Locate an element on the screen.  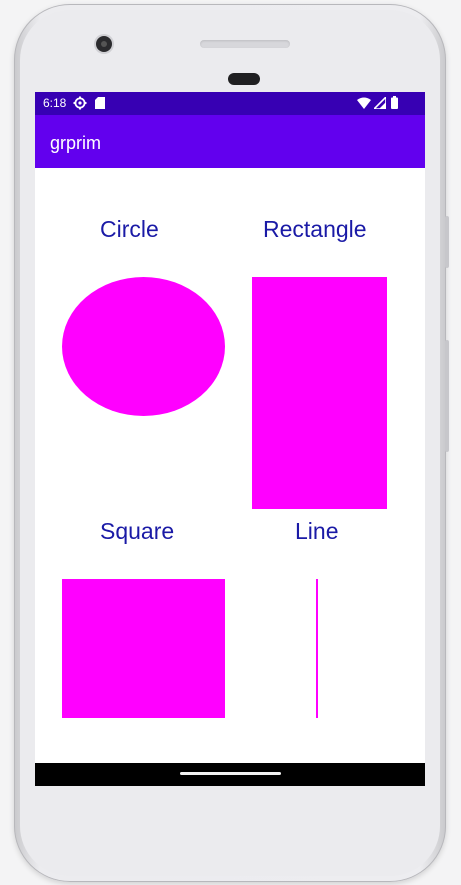
rectangle-label: Rectangle is located at coordinates (315, 229).